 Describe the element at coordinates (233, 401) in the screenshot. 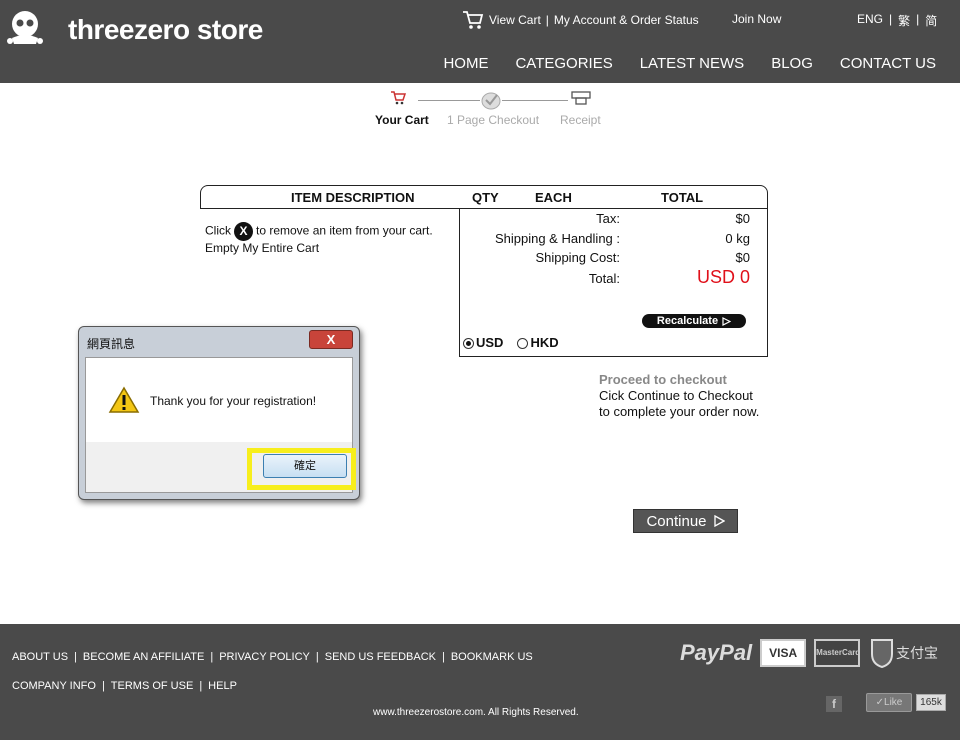

I see `dialog-message: Thank you for your registration!` at that location.